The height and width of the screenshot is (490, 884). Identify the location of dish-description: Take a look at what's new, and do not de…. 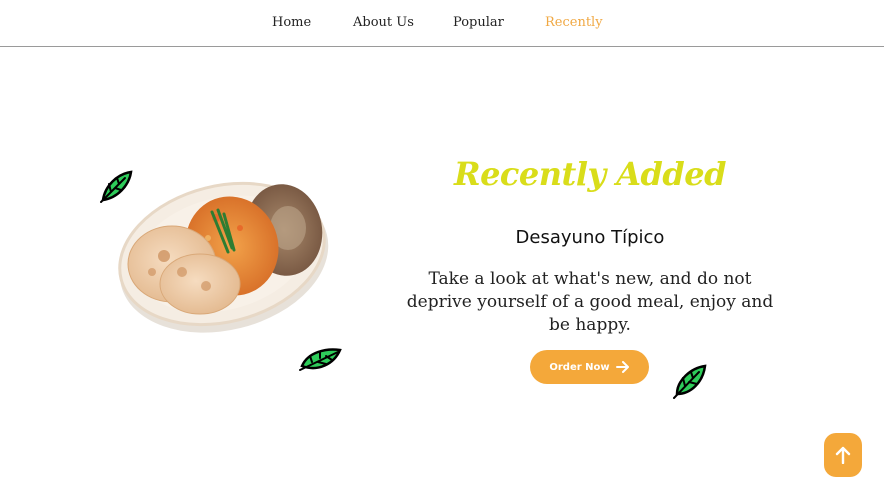
(590, 302).